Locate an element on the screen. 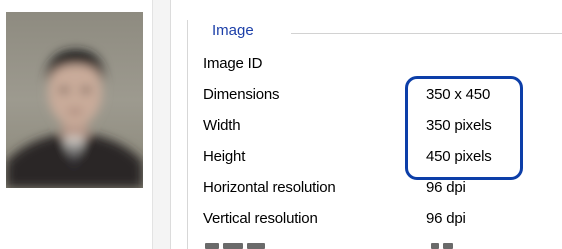  property-label: Image ID is located at coordinates (233, 63).